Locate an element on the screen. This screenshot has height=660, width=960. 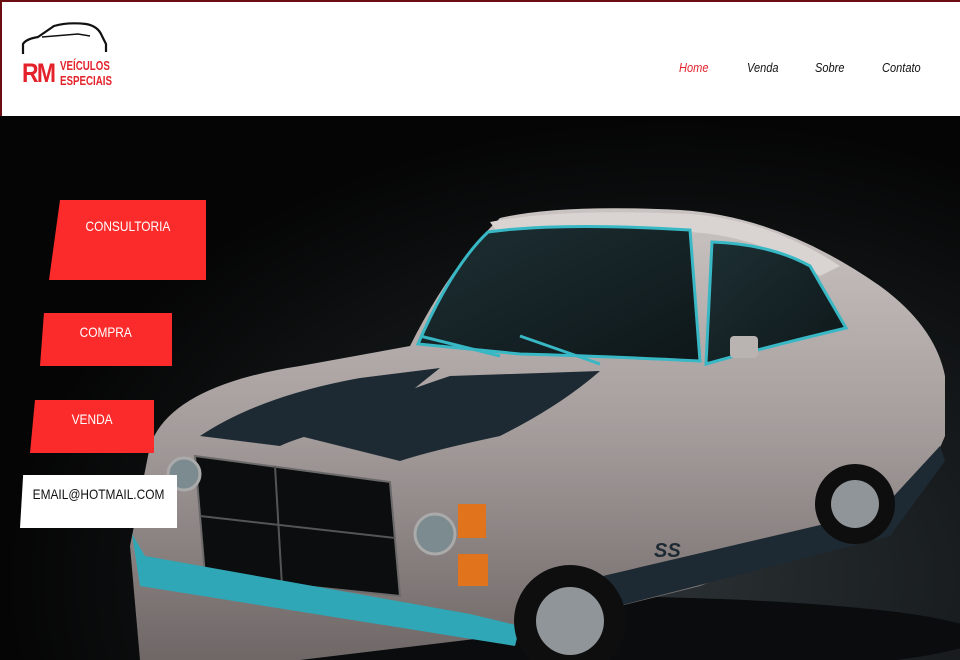
nav-venda: Venda is located at coordinates (763, 67).